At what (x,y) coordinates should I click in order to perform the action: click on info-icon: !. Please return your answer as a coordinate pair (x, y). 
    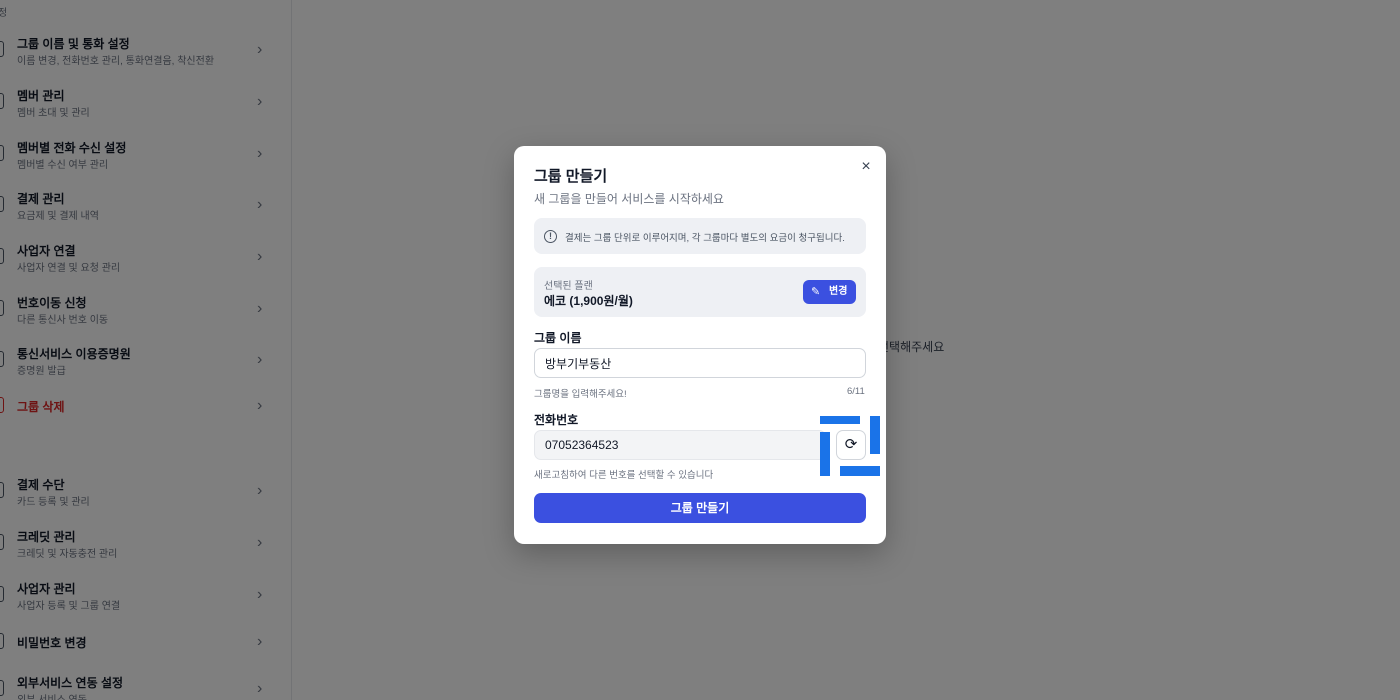
    Looking at the image, I should click on (550, 236).